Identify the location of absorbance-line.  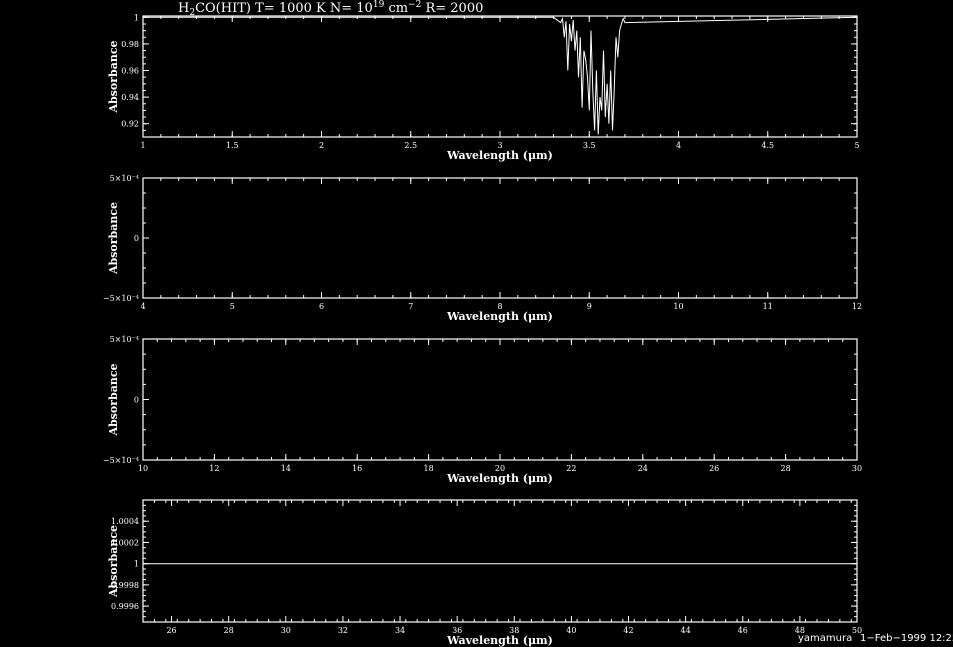
(500, 75).